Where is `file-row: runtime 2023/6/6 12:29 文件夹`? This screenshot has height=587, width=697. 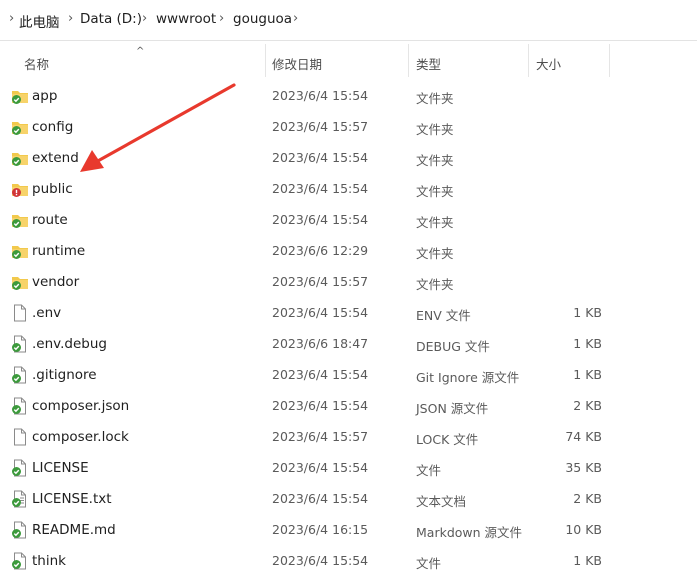 file-row: runtime 2023/6/6 12:29 文件夹 is located at coordinates (348, 251).